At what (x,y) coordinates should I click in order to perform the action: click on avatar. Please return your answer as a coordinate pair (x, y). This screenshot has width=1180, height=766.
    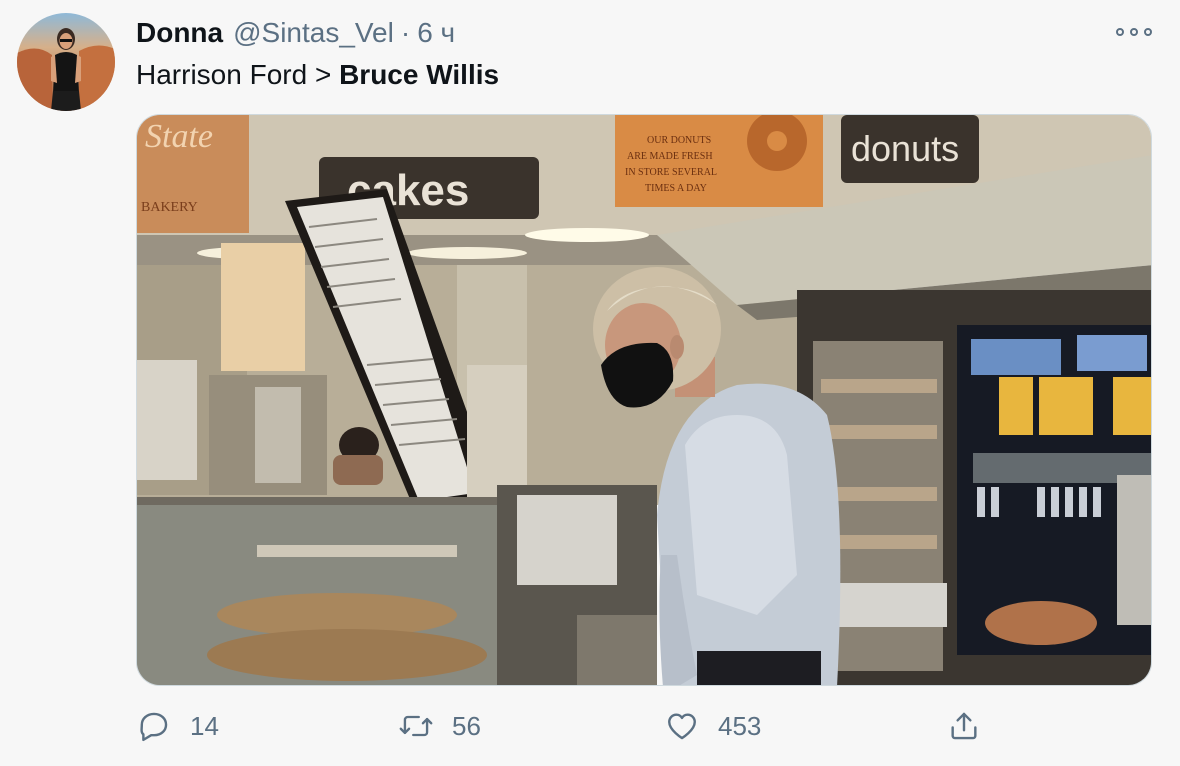
    Looking at the image, I should click on (66, 62).